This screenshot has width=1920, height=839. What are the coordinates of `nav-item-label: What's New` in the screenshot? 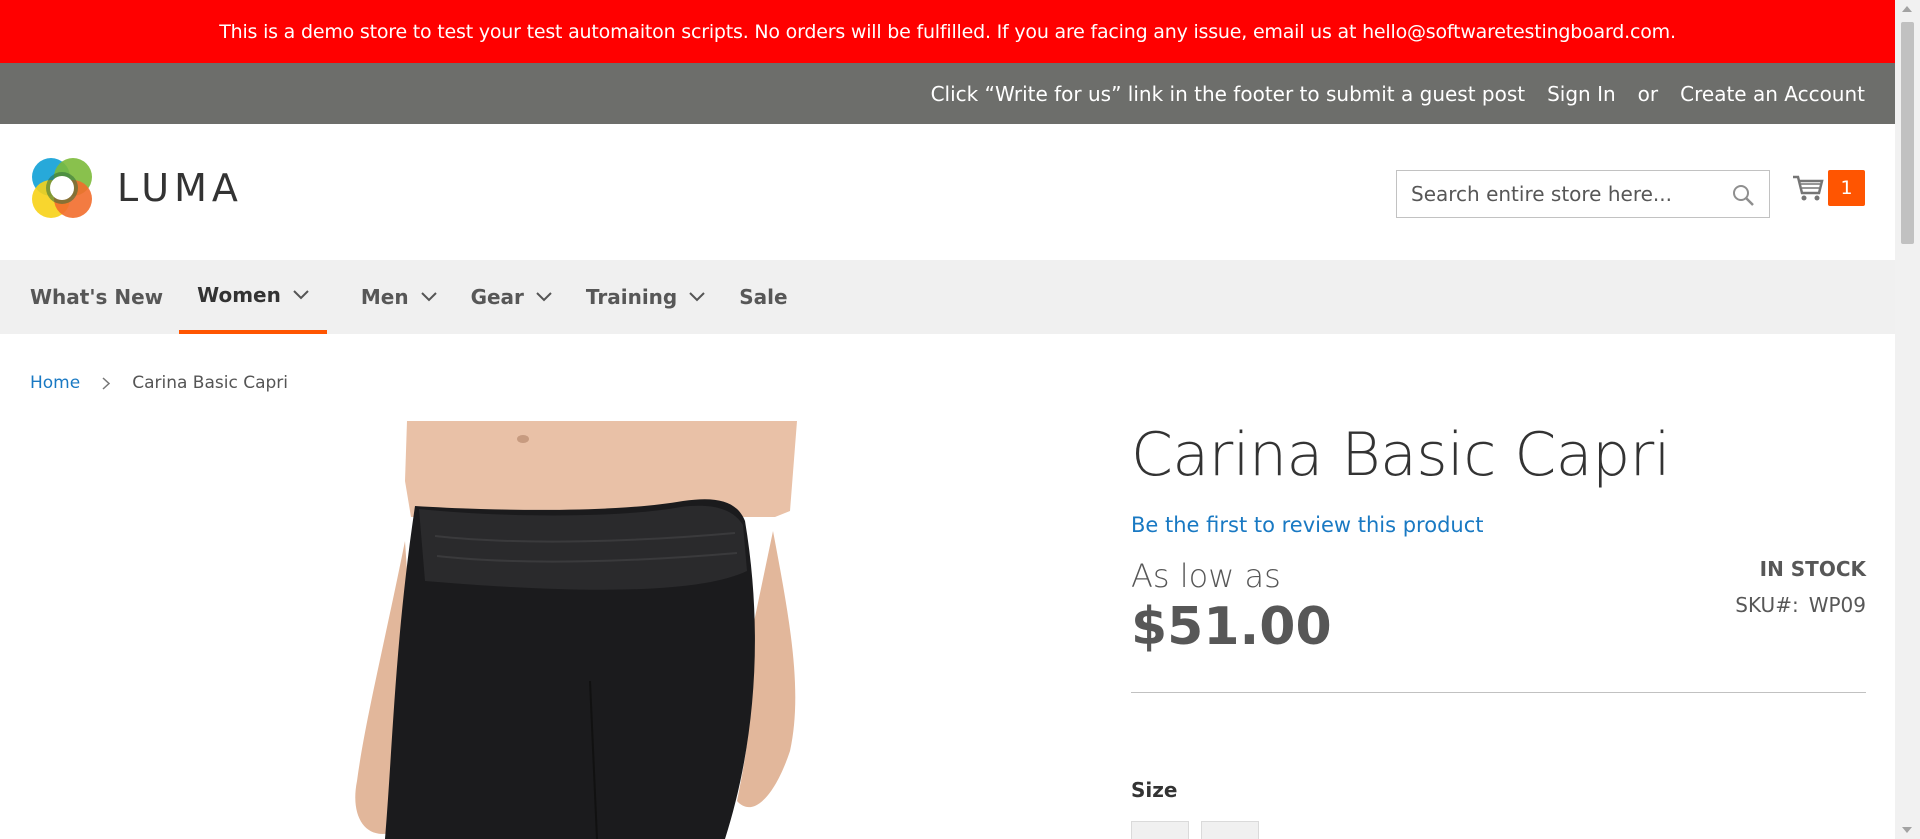 It's located at (97, 297).